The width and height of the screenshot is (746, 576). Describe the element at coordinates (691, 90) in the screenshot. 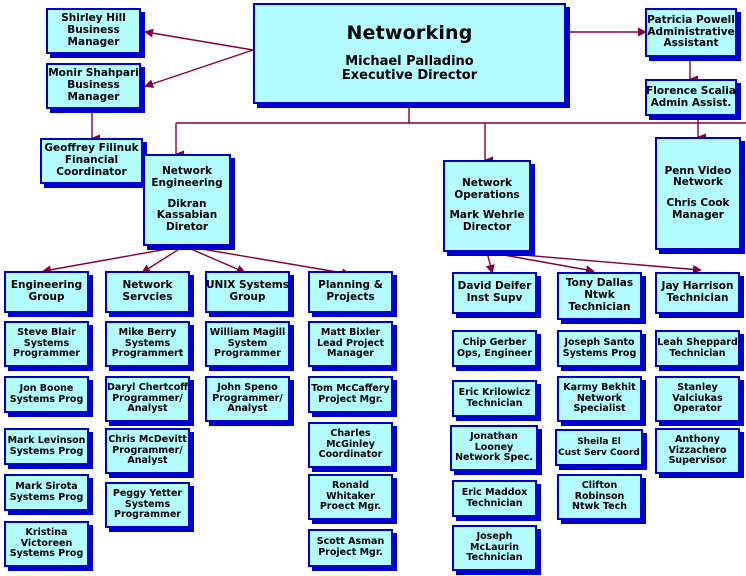

I see `person-name: Florence Scalia` at that location.